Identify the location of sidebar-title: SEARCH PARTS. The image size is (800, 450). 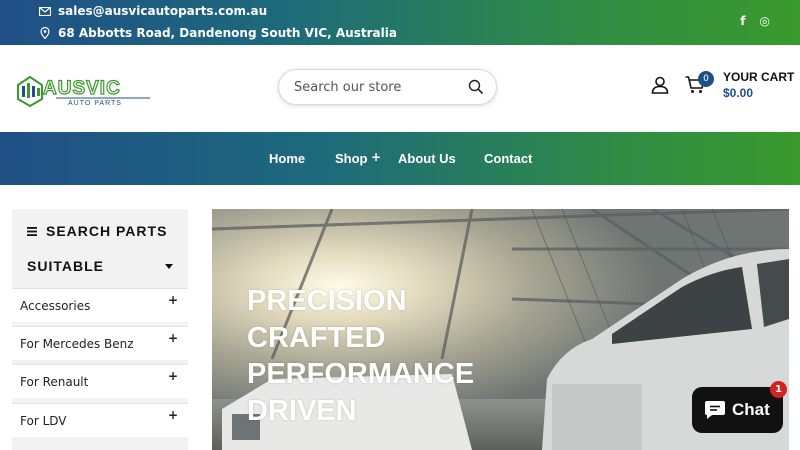
(97, 231).